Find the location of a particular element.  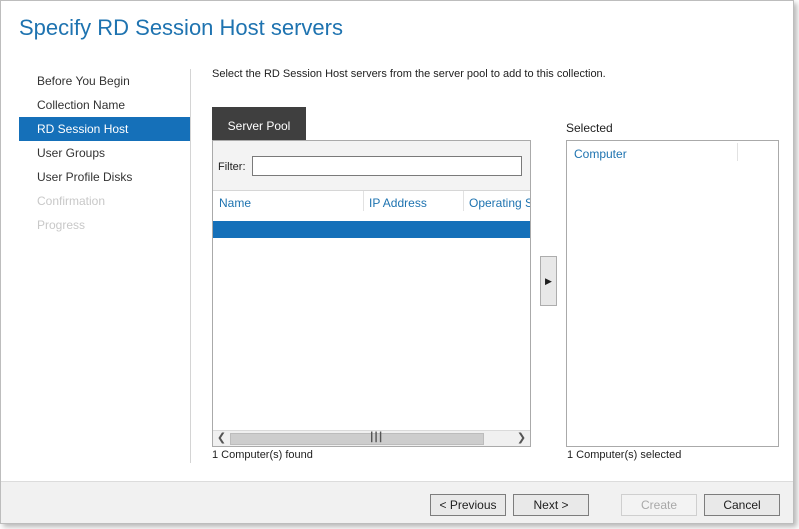

column-header-computer: Computer is located at coordinates (600, 154).